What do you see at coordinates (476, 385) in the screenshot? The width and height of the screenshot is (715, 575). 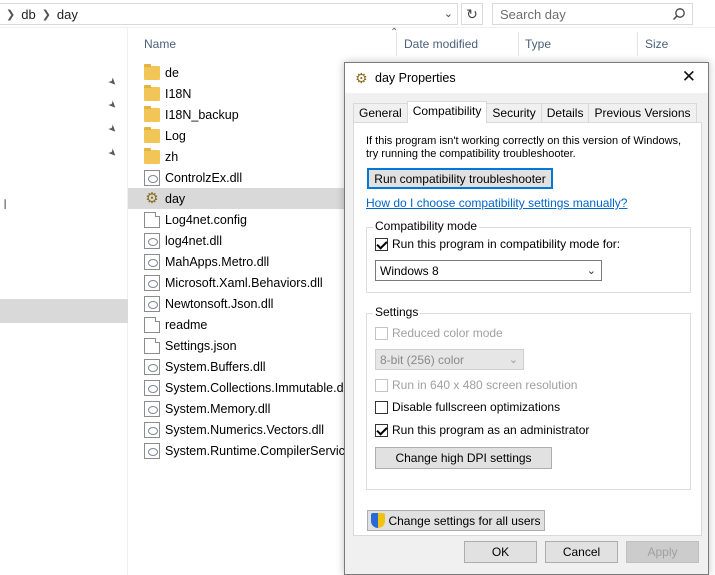 I see `run-640-checkbox-row: Run in 640 x 480 screen resolution` at bounding box center [476, 385].